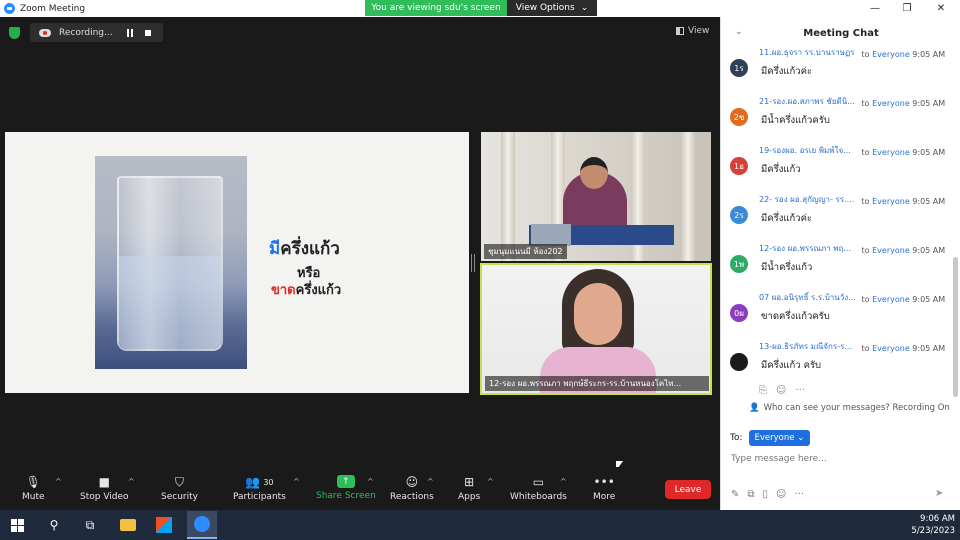  Describe the element at coordinates (680, 31) in the screenshot. I see `view-layout-icon` at that location.